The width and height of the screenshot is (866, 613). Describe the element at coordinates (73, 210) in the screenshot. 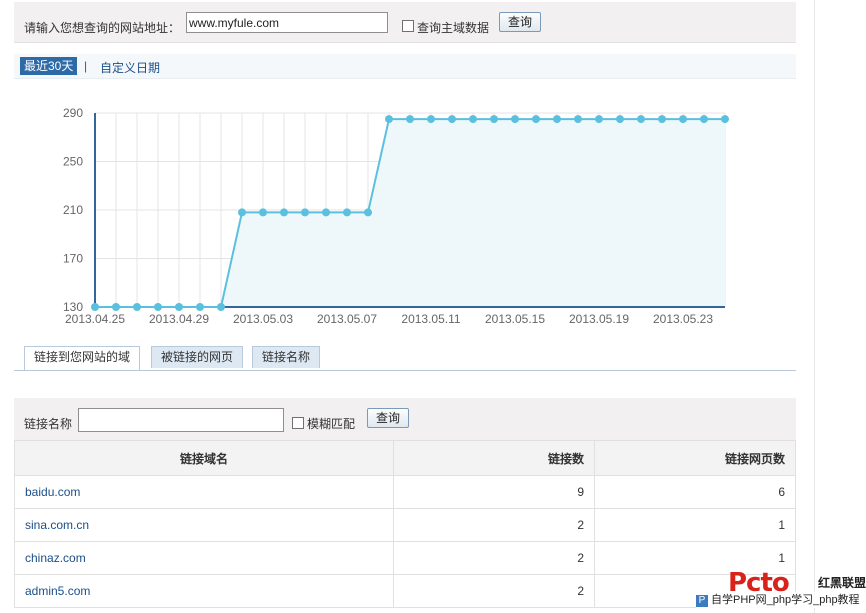

I see `y-tick-label: 210` at that location.